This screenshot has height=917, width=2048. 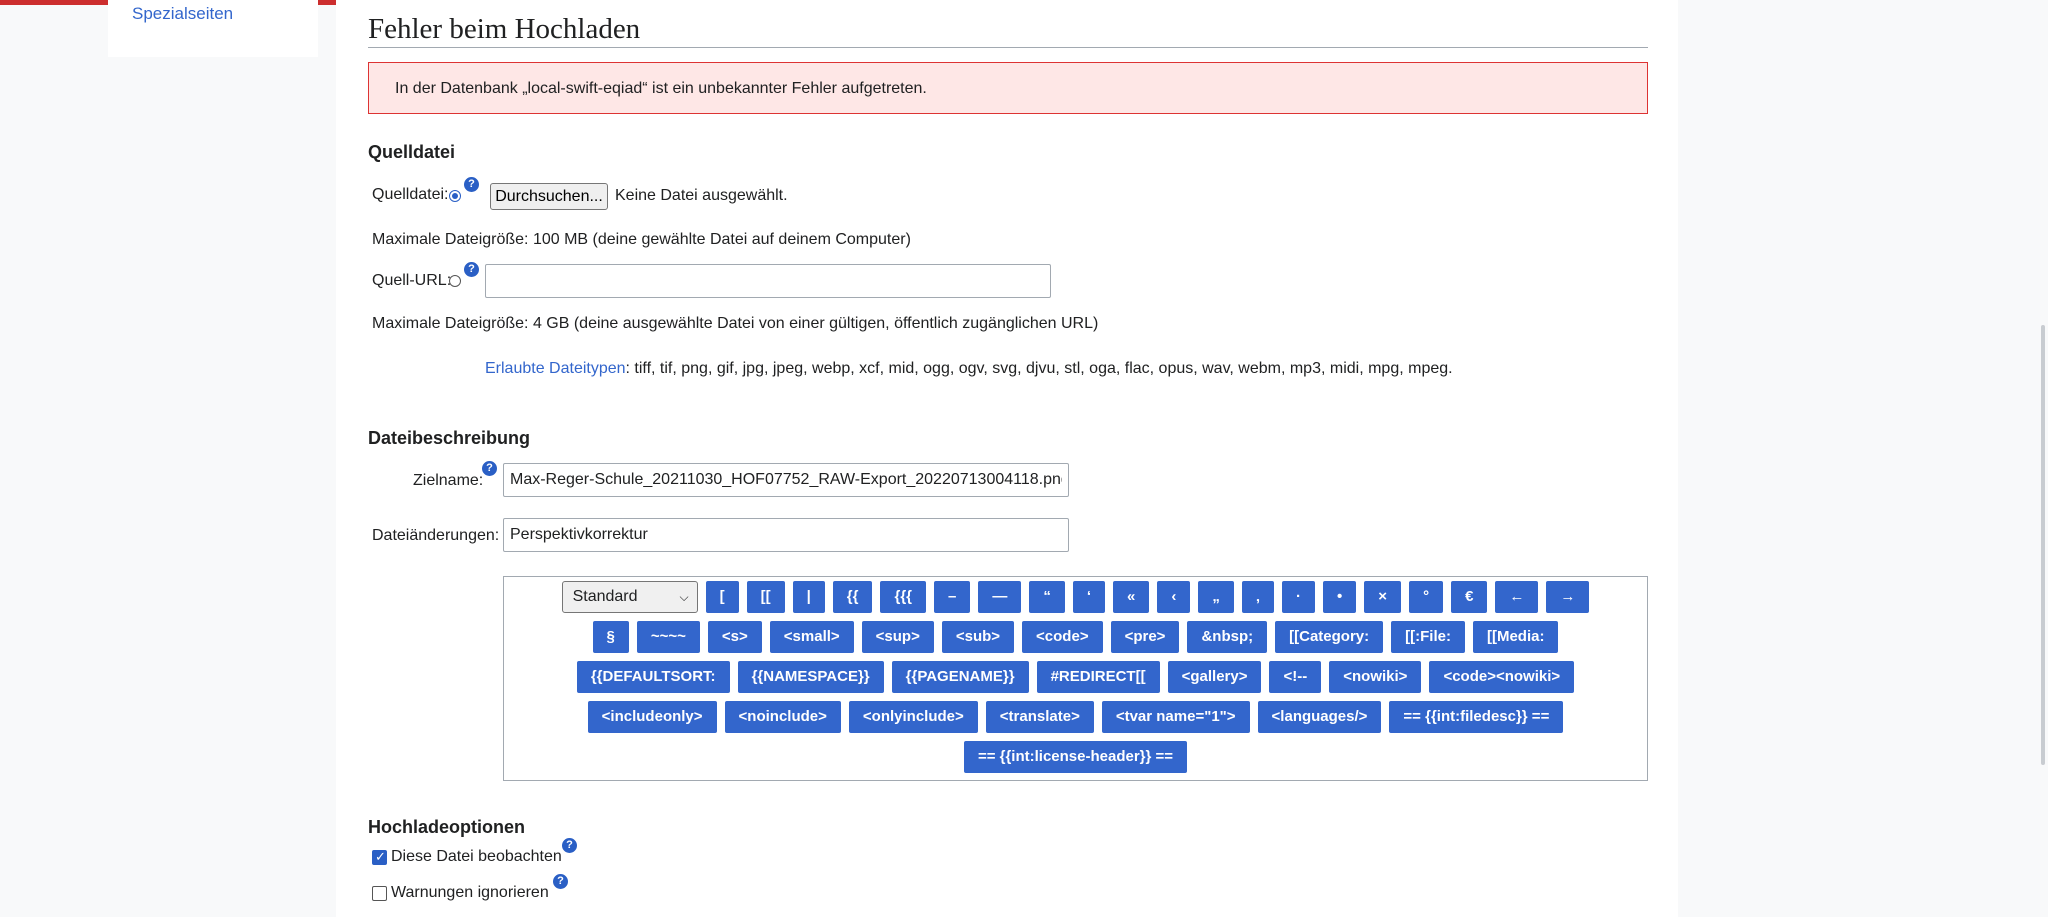 What do you see at coordinates (1319, 717) in the screenshot?
I see `edittools-button: <languages/>` at bounding box center [1319, 717].